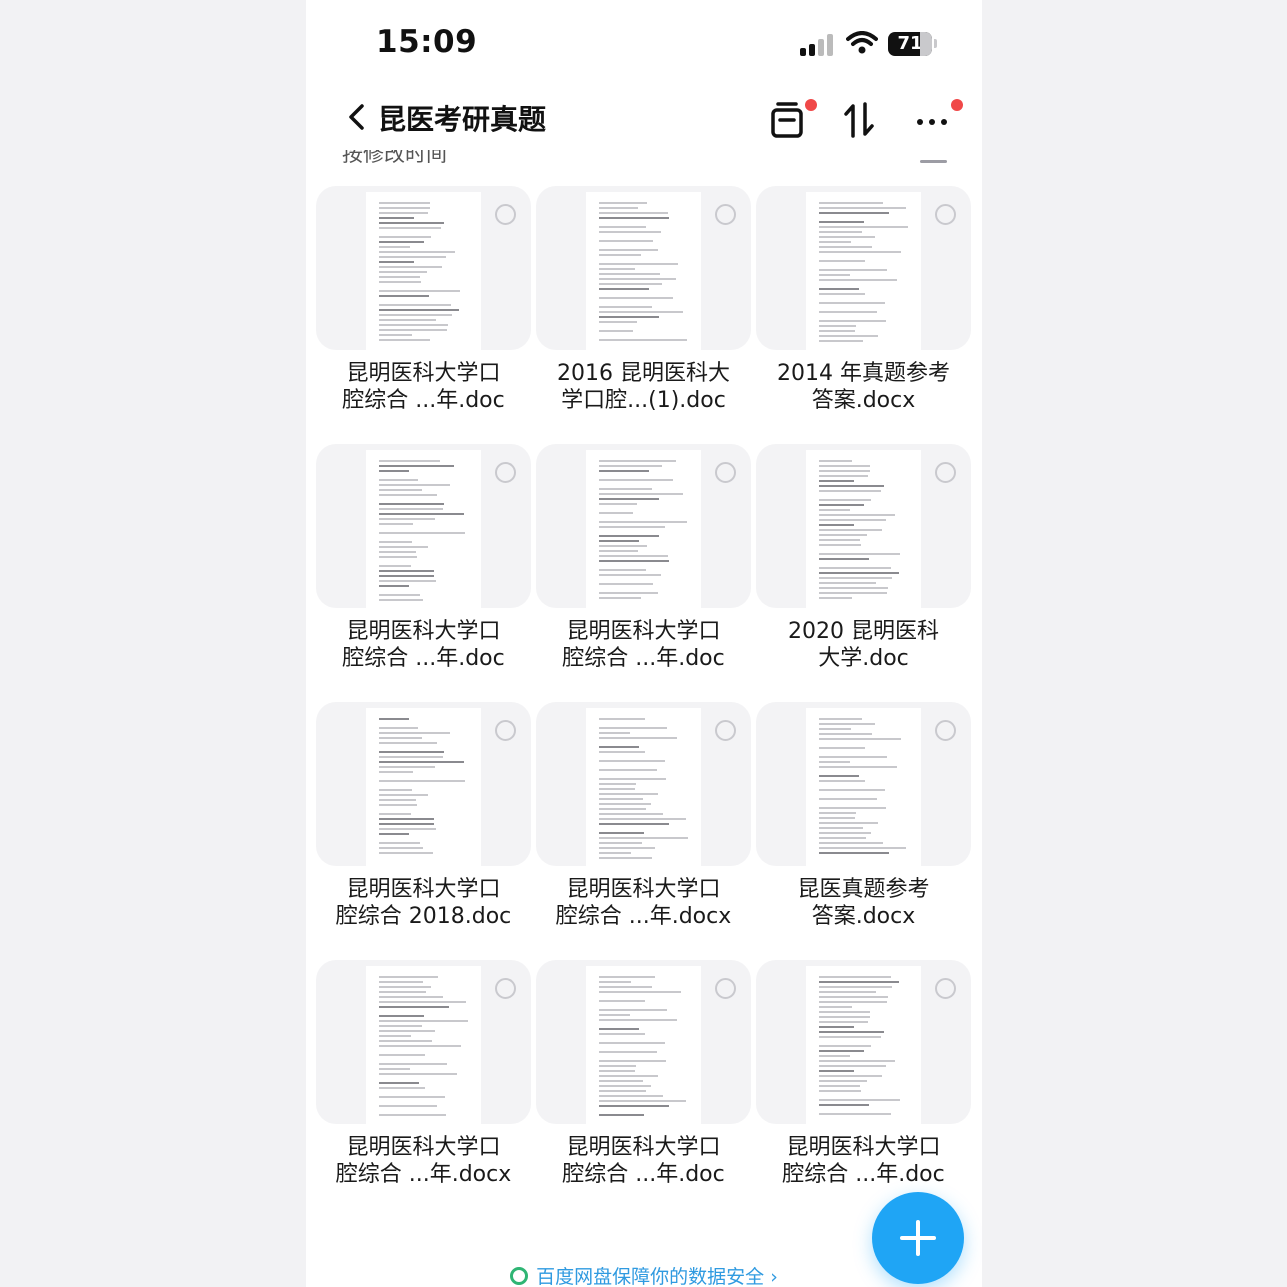  I want to click on file-card: 昆明医科大学口 腔综合 2018.doc, so click(423, 822).